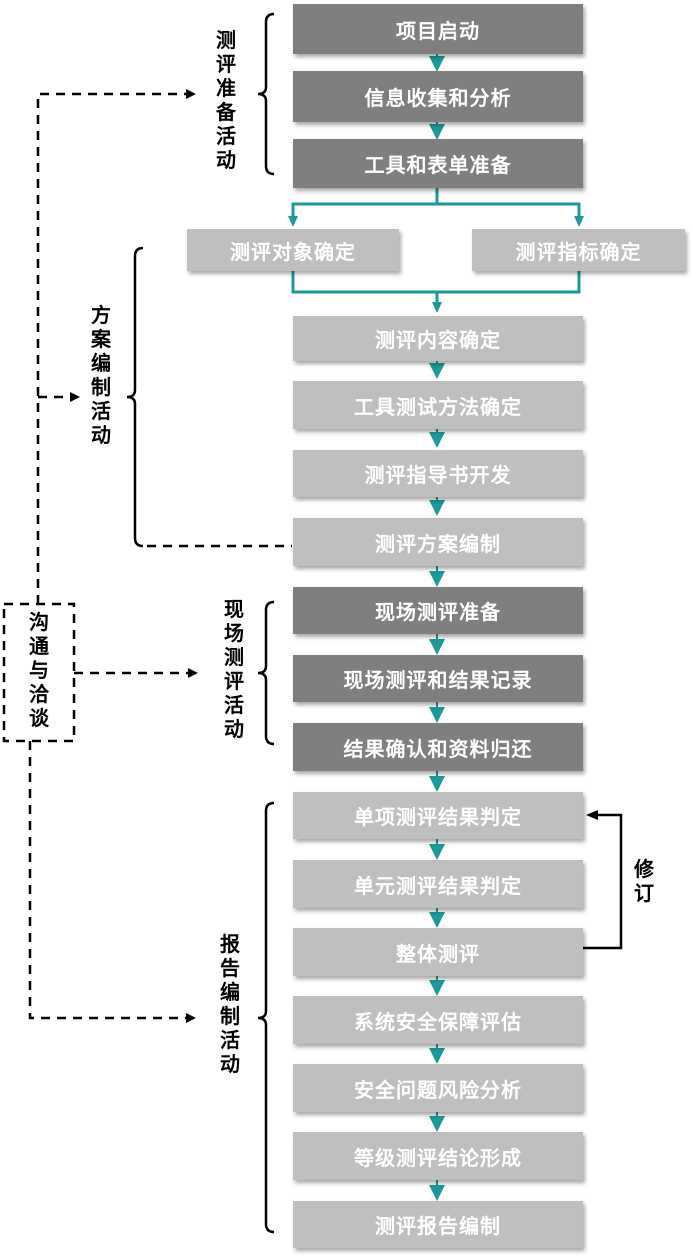  What do you see at coordinates (438, 1088) in the screenshot?
I see `step-risk-analysis: 安全问题风险分析` at bounding box center [438, 1088].